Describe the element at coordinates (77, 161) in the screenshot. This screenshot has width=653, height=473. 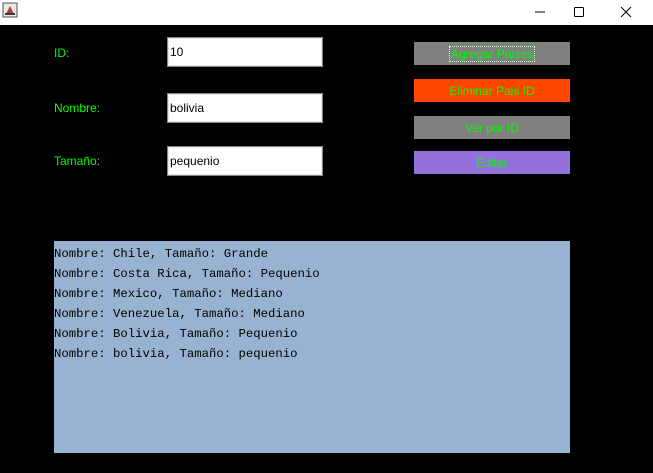
I see `tamano-label: Tamaño:` at that location.